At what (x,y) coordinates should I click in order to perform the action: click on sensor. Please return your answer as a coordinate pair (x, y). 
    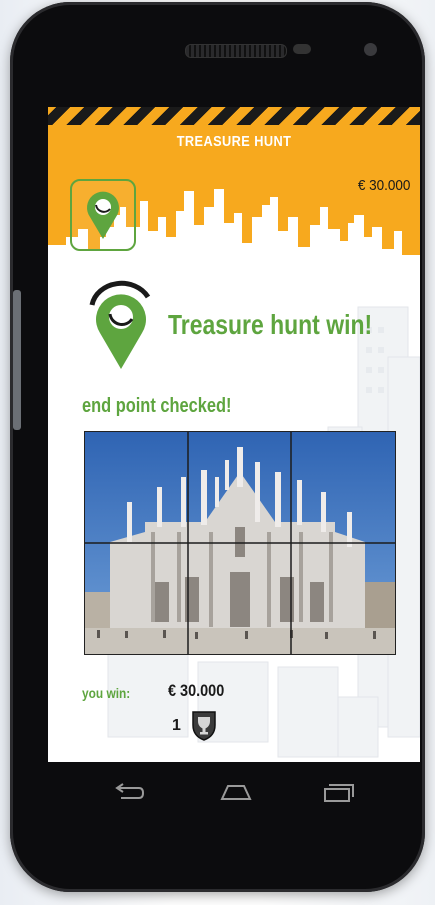
    Looking at the image, I should click on (302, 49).